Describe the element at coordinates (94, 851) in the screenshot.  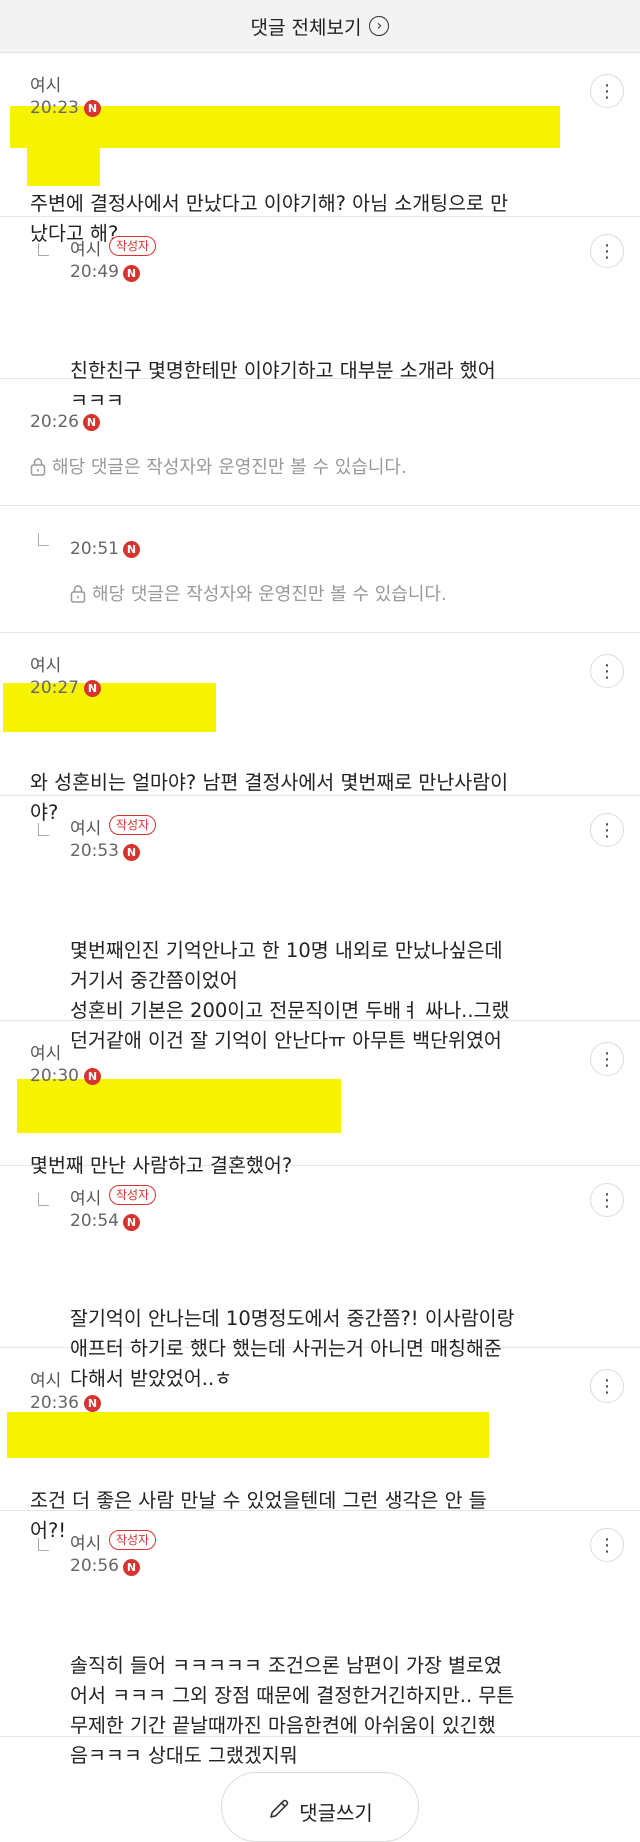
I see `comment-time: 20:53` at that location.